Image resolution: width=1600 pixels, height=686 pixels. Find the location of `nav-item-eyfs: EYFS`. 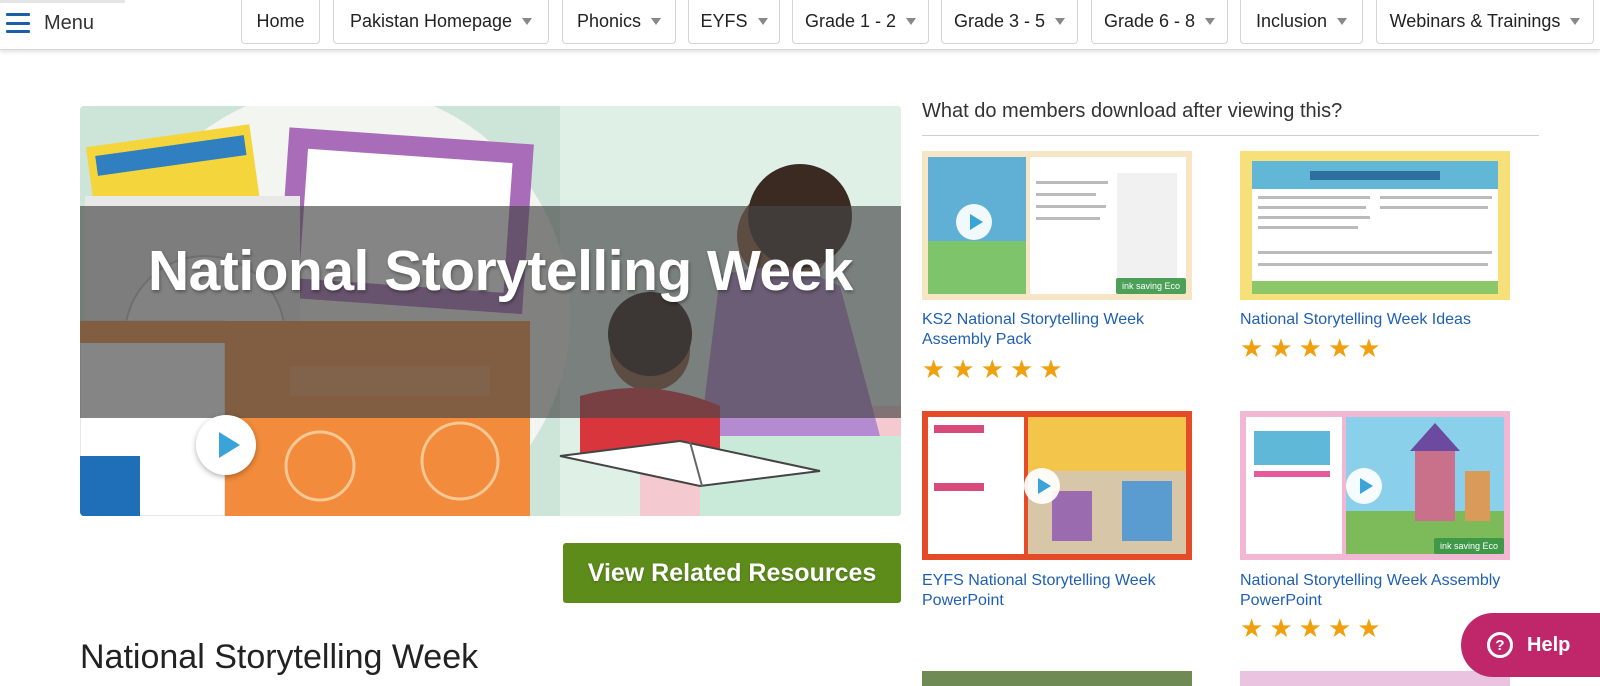

nav-item-eyfs: EYFS is located at coordinates (734, 22).